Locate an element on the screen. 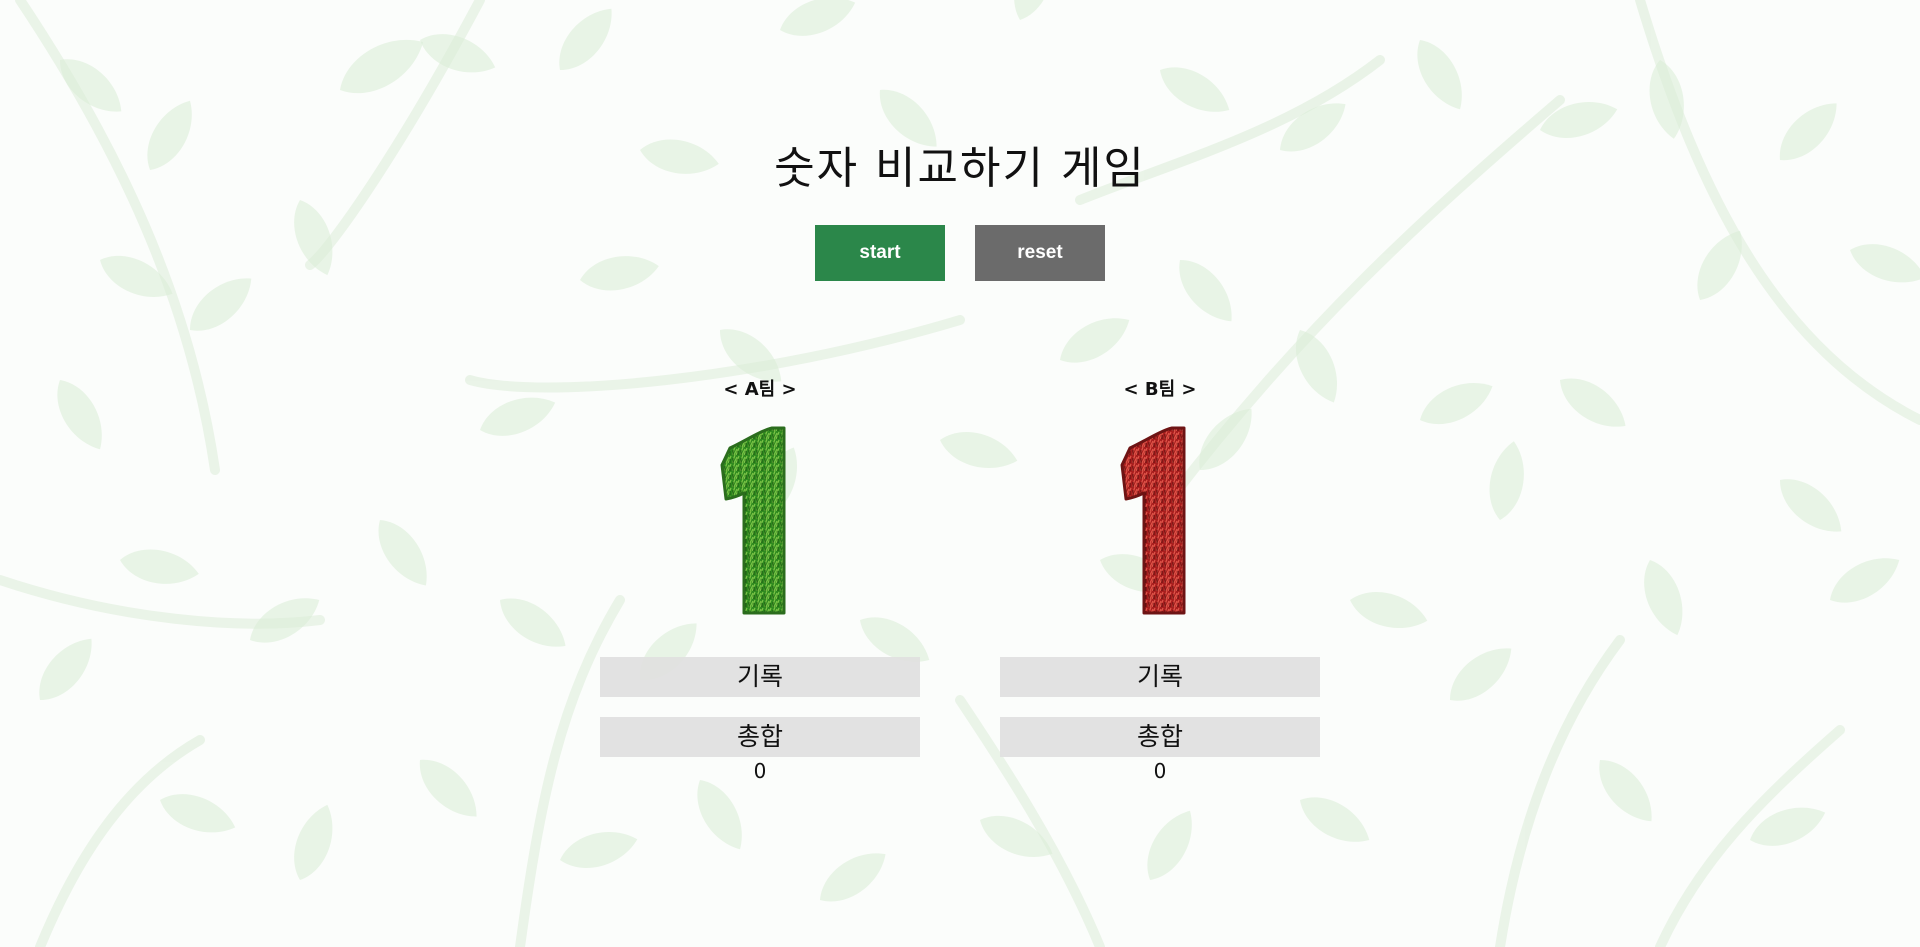  team-b-panel: < B팀 > 1 기록 총합 0 is located at coordinates (1160, 579).